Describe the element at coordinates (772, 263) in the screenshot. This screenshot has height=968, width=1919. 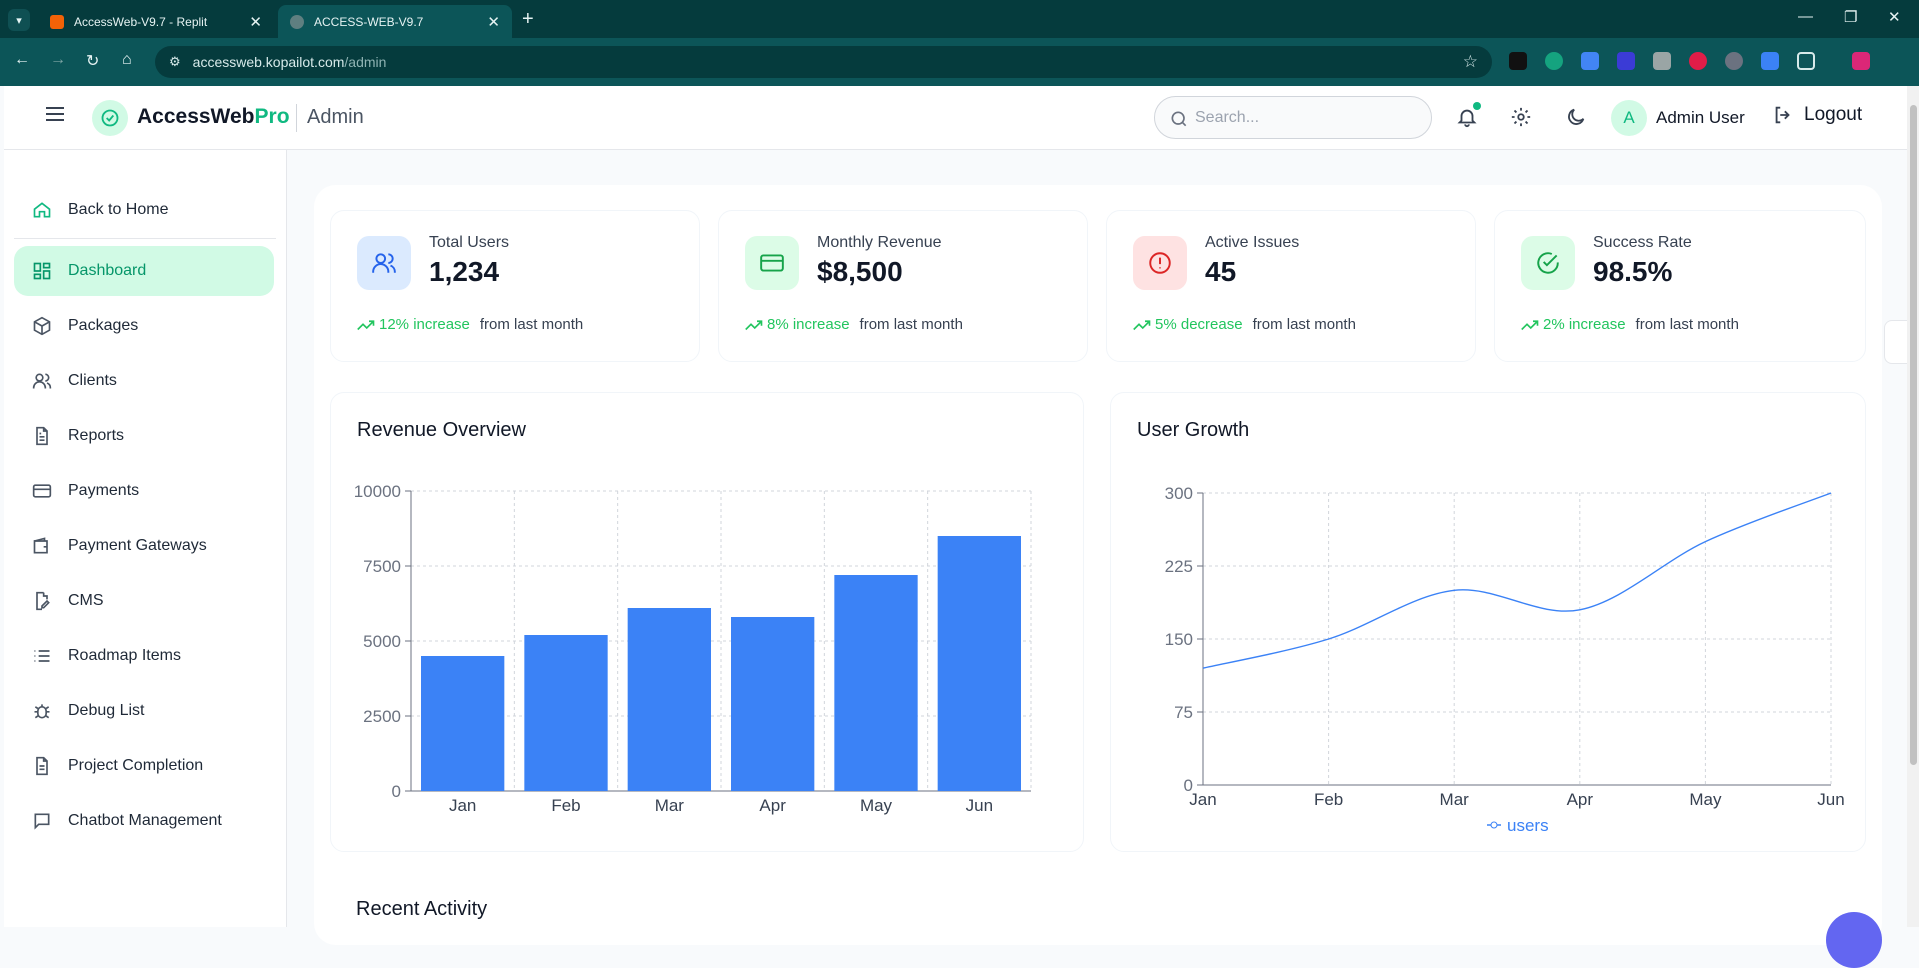
I see `credit-card-icon` at that location.